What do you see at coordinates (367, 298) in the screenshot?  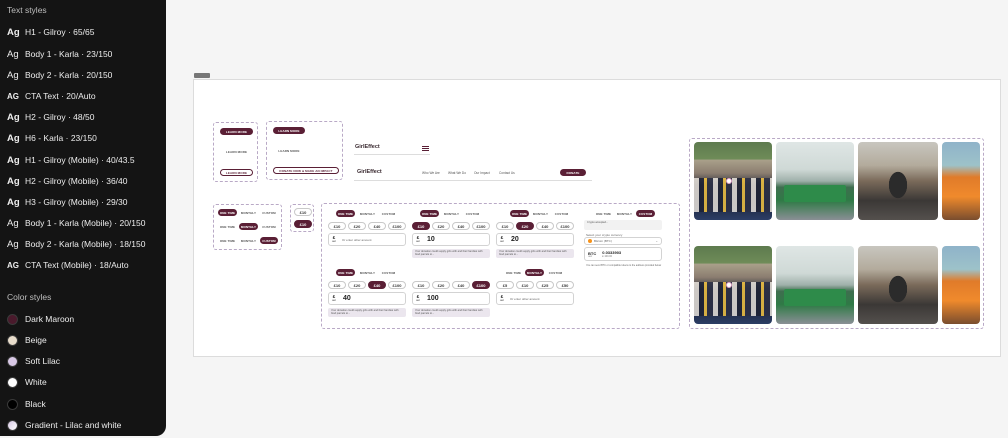 I see `amount-input: £ GBP 40` at bounding box center [367, 298].